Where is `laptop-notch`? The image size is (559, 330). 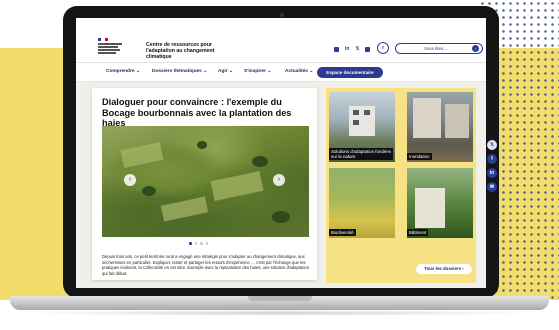
laptop-notch is located at coordinates (280, 298).